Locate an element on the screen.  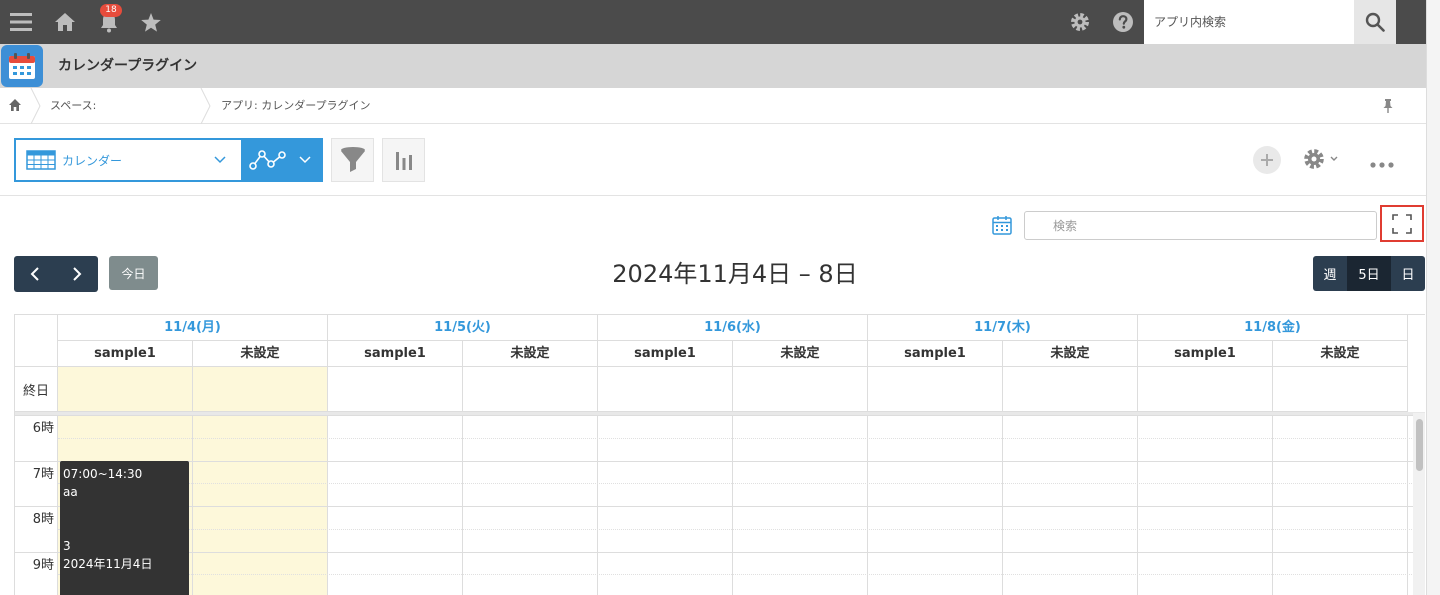
prev-period-button is located at coordinates (35, 274).